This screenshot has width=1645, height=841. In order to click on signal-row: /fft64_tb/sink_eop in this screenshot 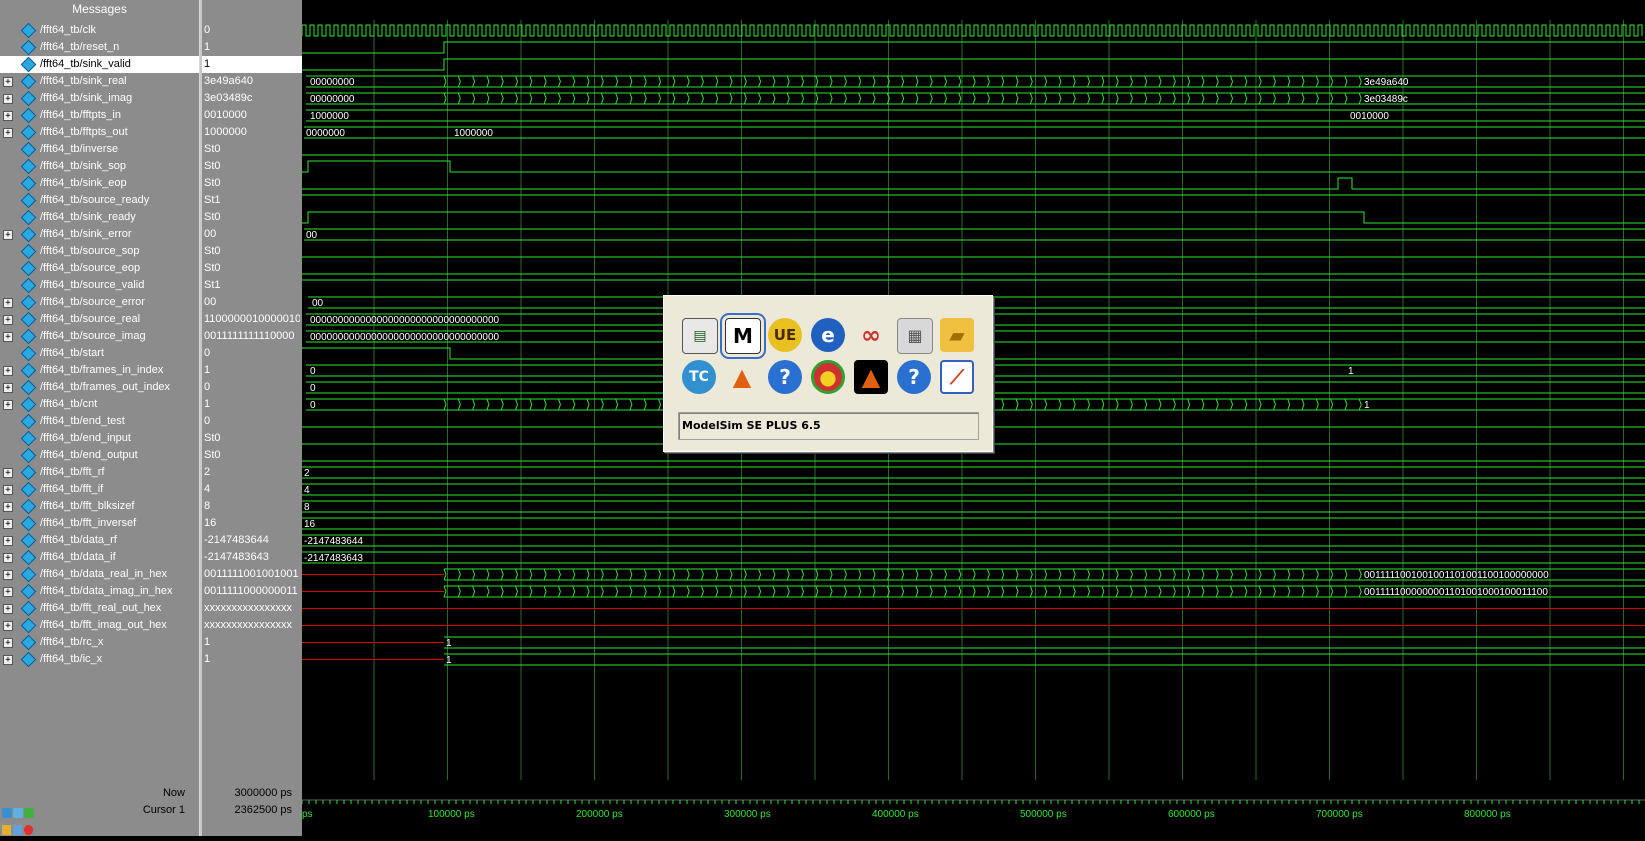, I will do `click(99, 183)`.